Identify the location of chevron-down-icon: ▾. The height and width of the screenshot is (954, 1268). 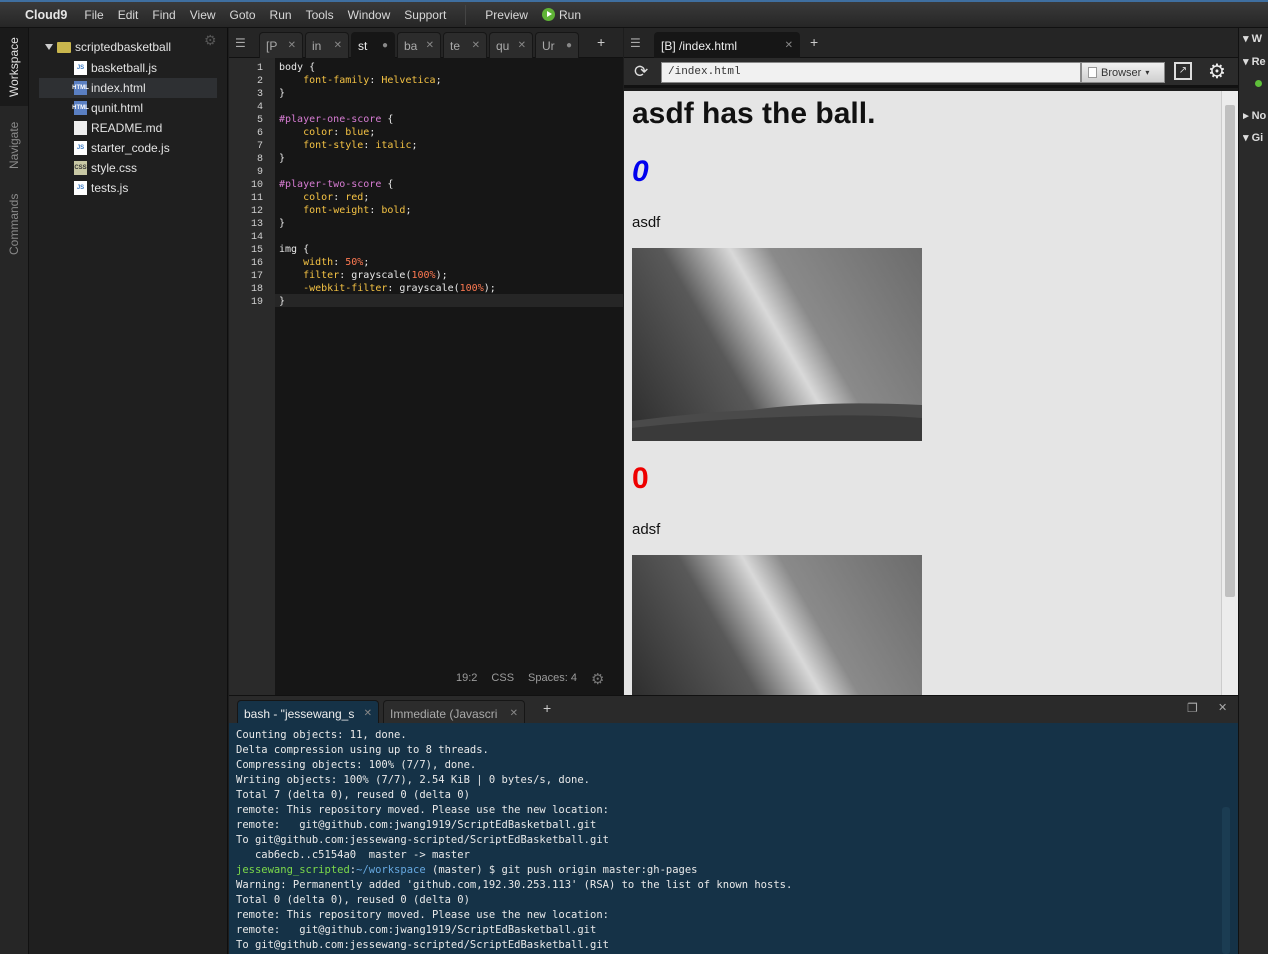
(1247, 138).